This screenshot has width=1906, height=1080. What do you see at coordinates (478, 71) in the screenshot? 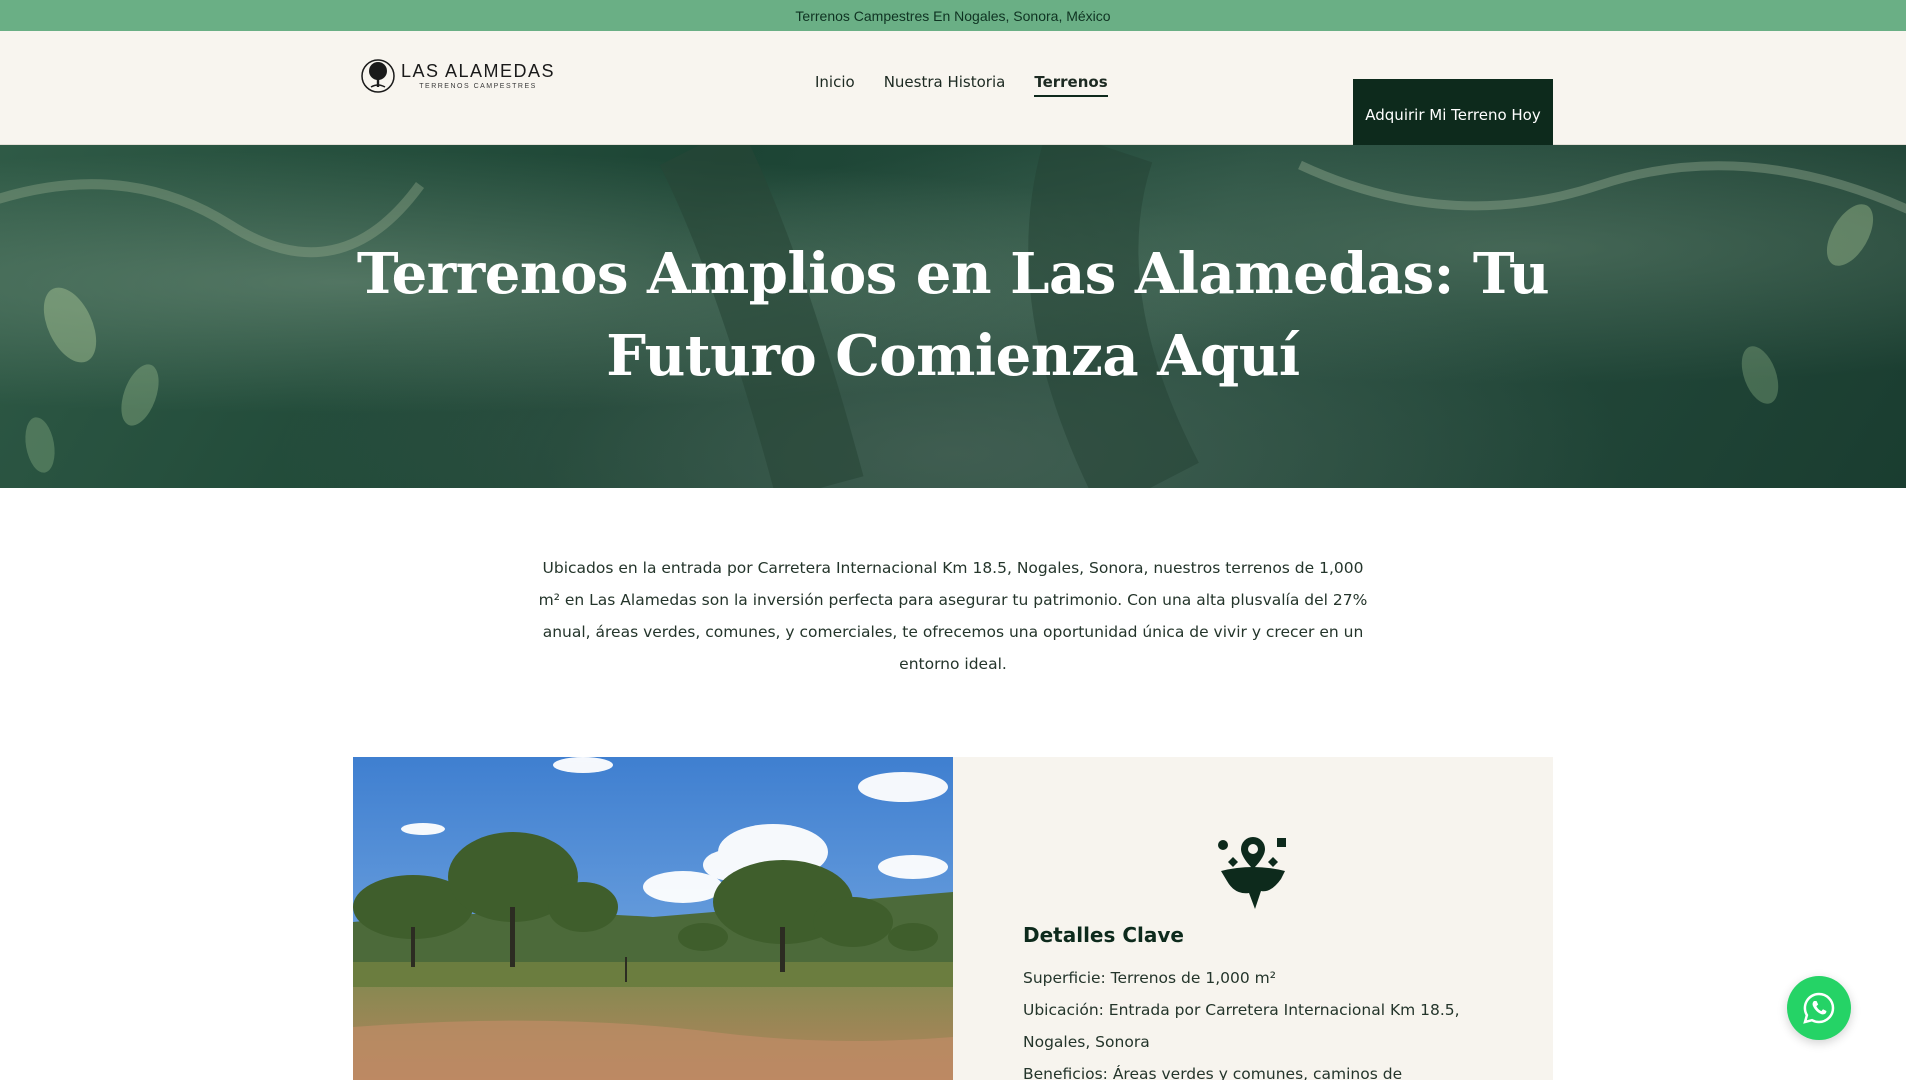
I see `logo-title: LAS ALAMEDAS` at bounding box center [478, 71].